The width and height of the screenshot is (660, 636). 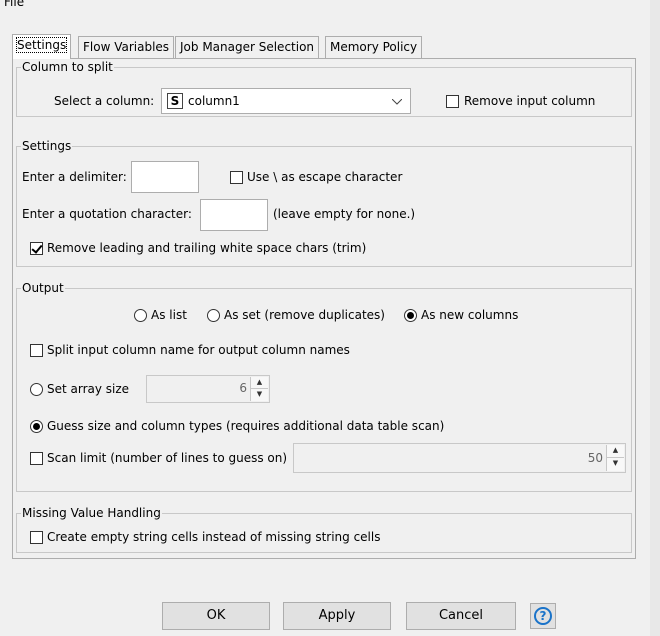 What do you see at coordinates (397, 102) in the screenshot?
I see `chevron-down-icon` at bounding box center [397, 102].